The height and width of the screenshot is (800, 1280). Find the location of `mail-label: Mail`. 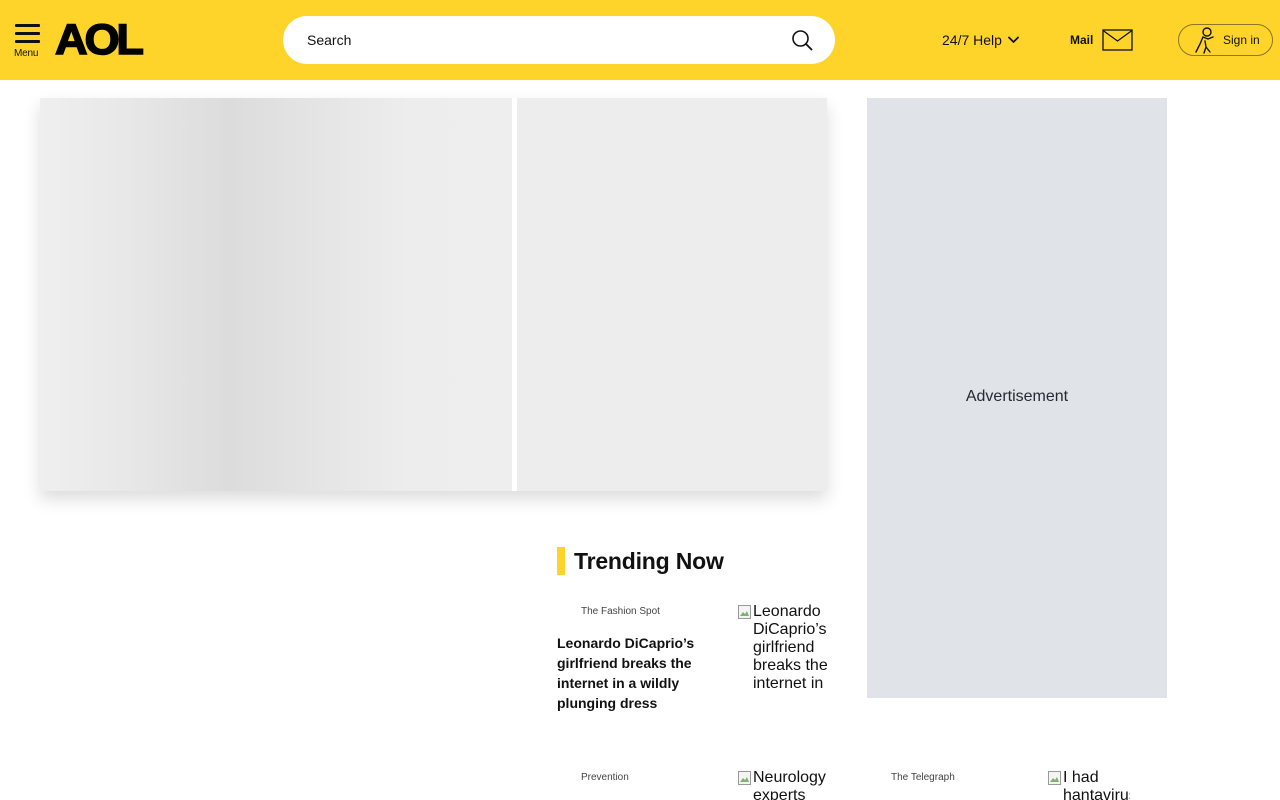

mail-label: Mail is located at coordinates (1082, 40).